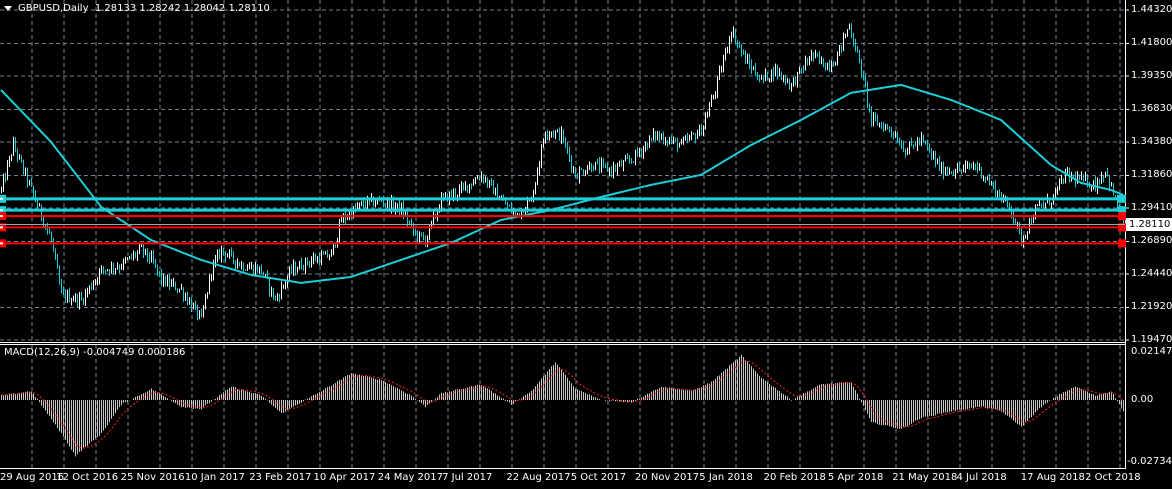  What do you see at coordinates (1151, 307) in the screenshot?
I see `price-tick-label: 1.21920` at bounding box center [1151, 307].